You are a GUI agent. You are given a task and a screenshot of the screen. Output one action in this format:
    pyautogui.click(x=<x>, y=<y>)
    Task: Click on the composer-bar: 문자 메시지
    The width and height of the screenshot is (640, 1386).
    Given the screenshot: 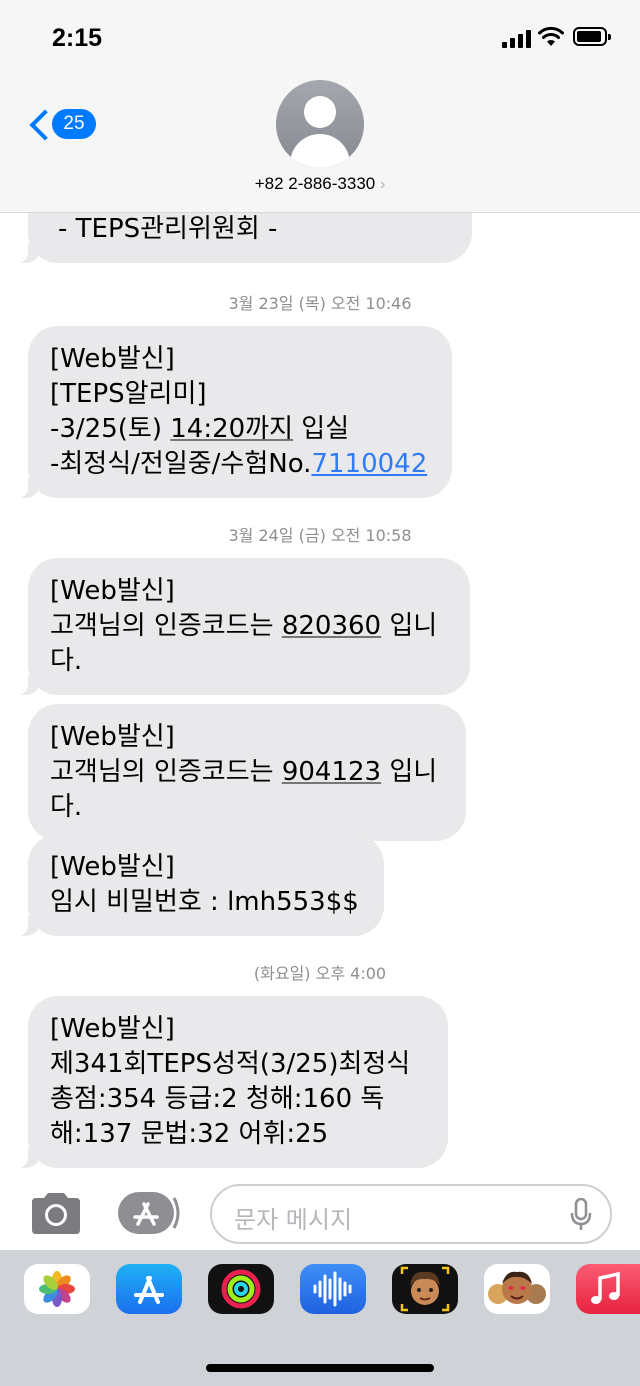 What is the action you would take?
    pyautogui.click(x=320, y=1214)
    